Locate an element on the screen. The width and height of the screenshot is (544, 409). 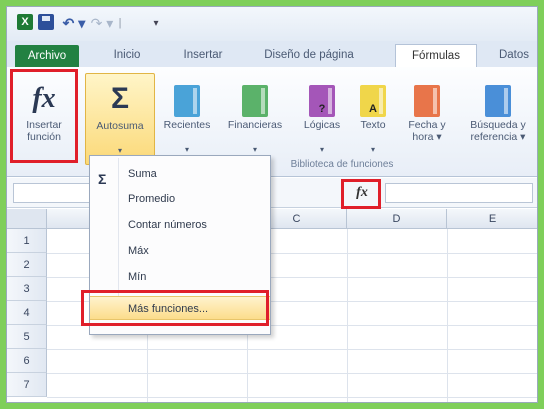
undo-icon: ↶ ▾ is located at coordinates (74, 23).